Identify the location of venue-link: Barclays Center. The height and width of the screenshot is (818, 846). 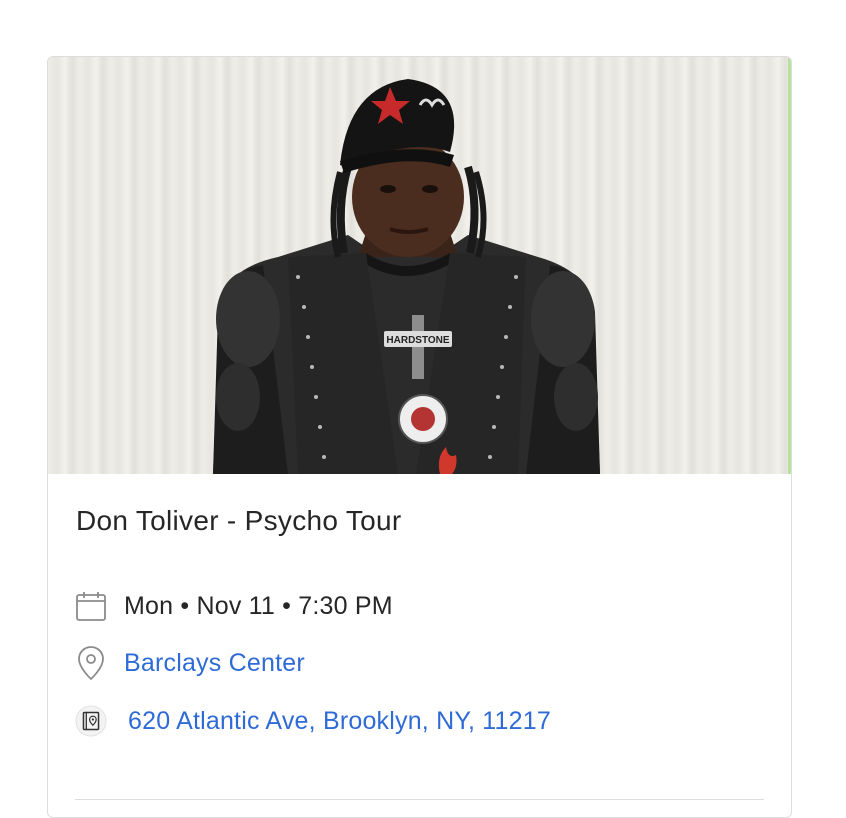
(214, 663).